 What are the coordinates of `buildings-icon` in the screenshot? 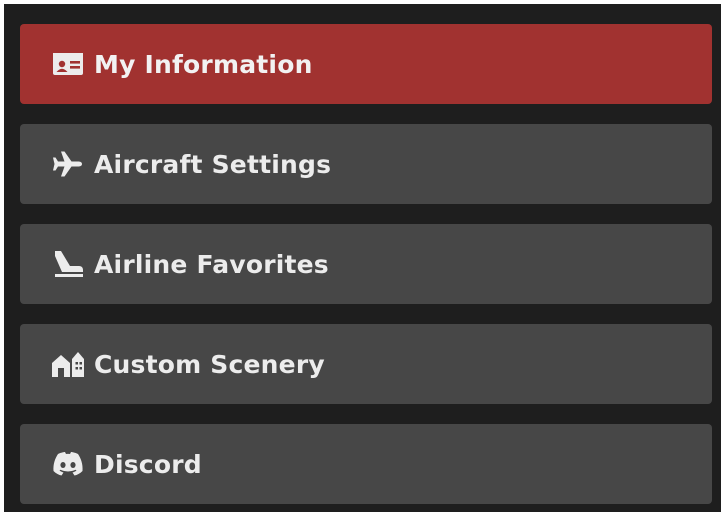 It's located at (68, 364).